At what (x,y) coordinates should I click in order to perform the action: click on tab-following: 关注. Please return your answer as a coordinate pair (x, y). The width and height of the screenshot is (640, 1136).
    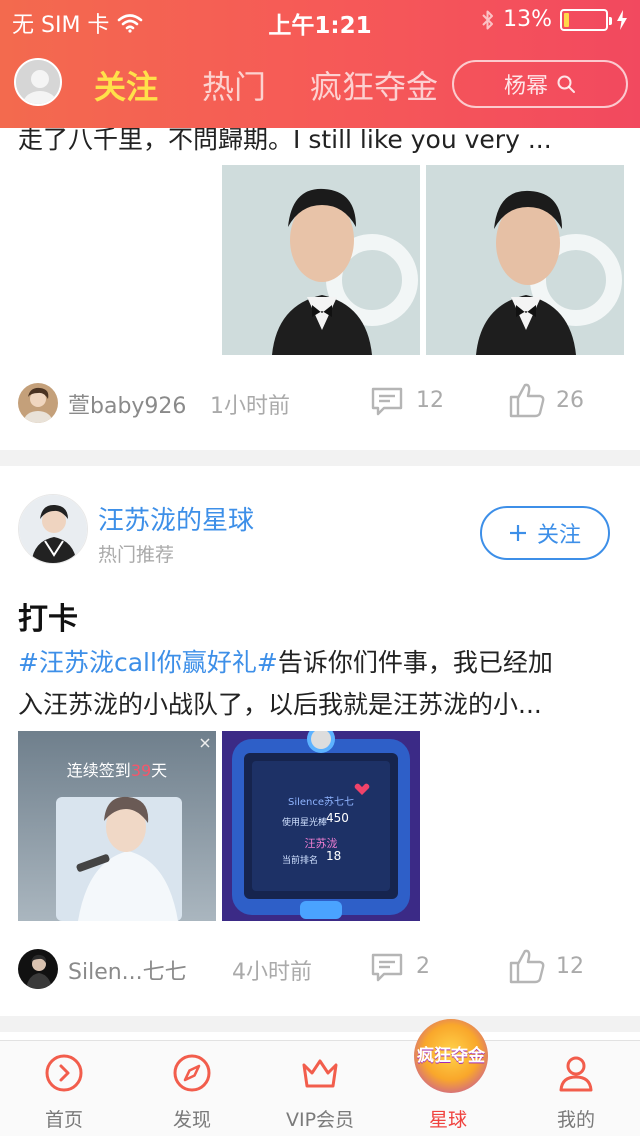
    Looking at the image, I should click on (126, 85).